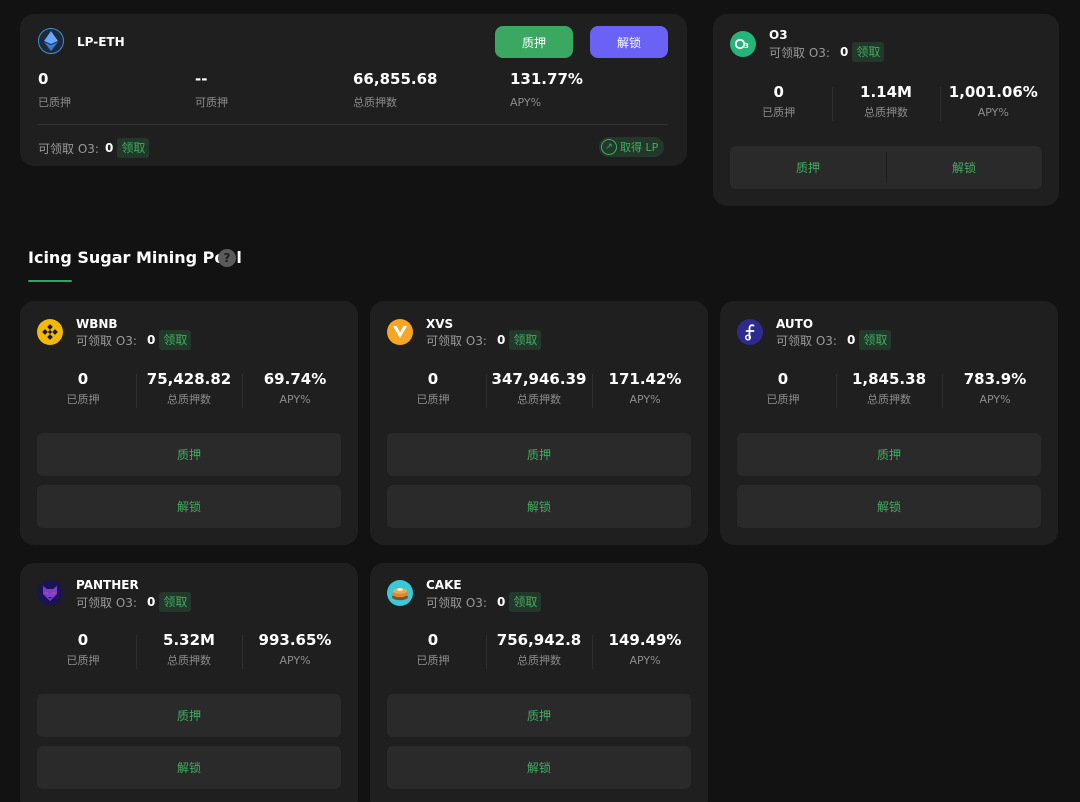 The width and height of the screenshot is (1080, 802). I want to click on stat-value: 1,845.38, so click(889, 379).